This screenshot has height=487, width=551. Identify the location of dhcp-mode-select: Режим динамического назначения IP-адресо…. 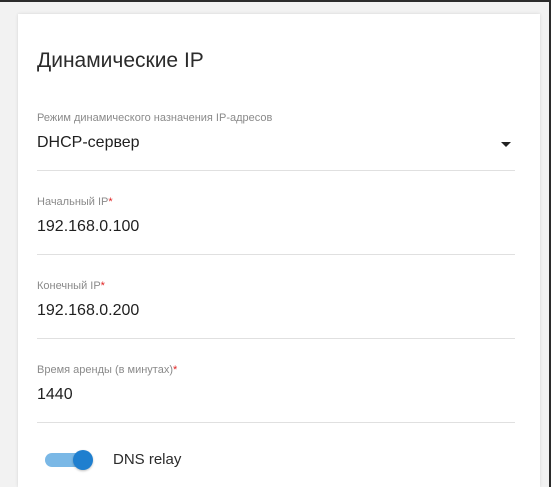
(276, 141).